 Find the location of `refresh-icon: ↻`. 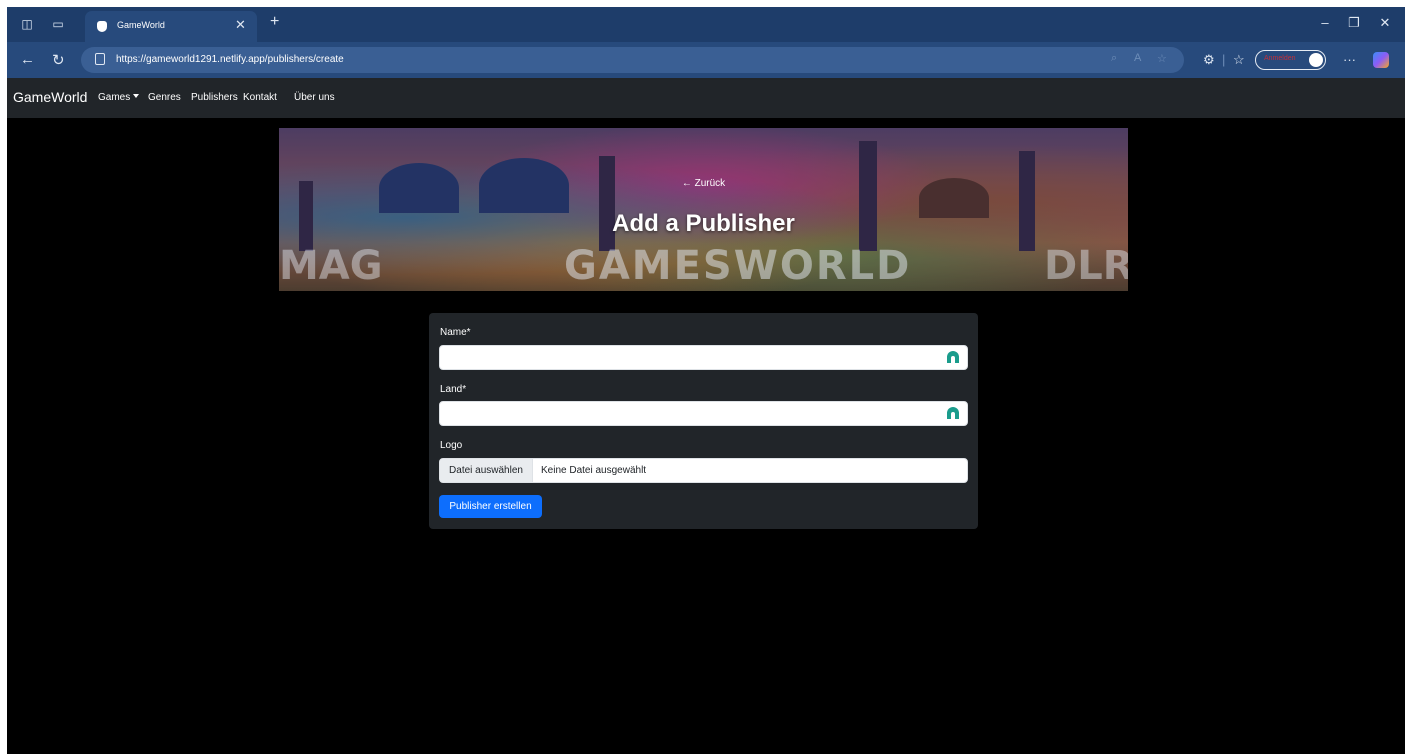

refresh-icon: ↻ is located at coordinates (58, 60).